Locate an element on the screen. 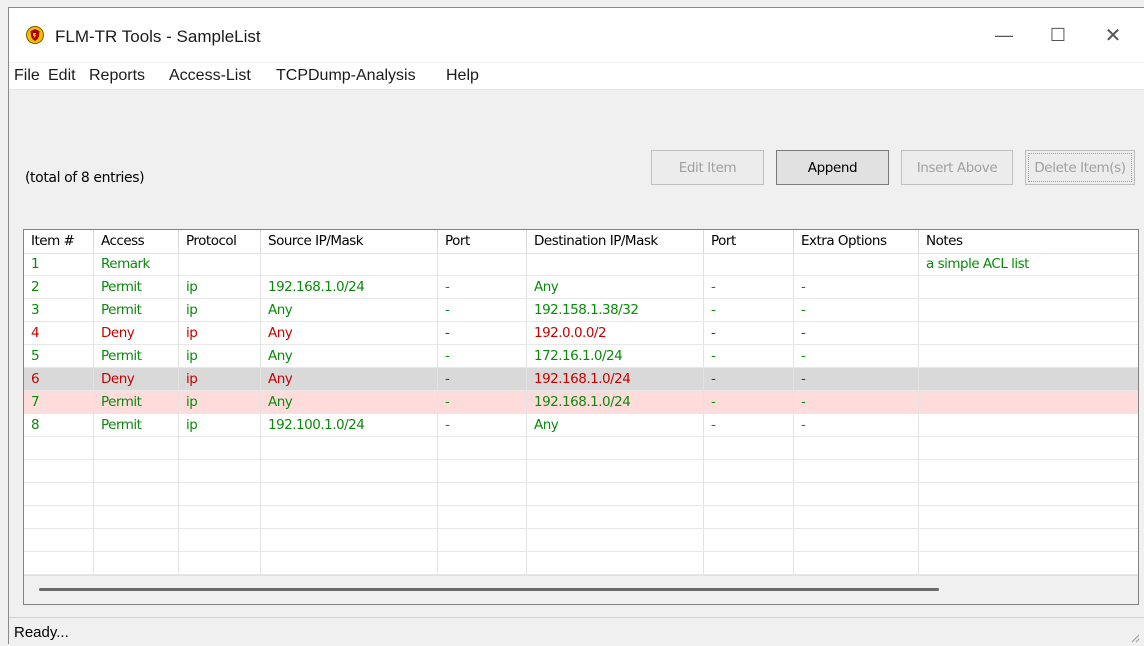 The image size is (1144, 646). cell-item-number: 1 is located at coordinates (59, 264).